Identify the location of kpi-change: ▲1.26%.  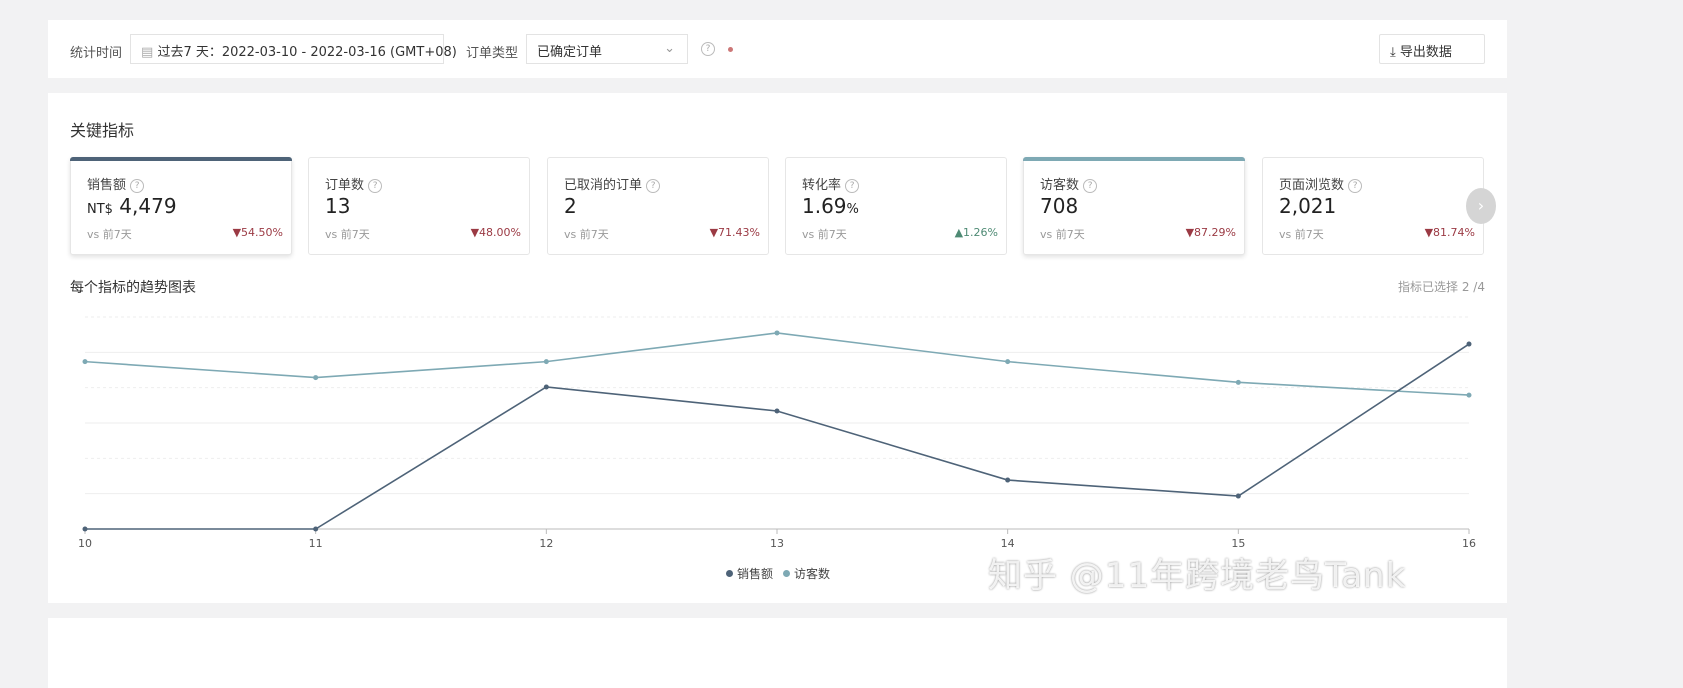
(976, 232).